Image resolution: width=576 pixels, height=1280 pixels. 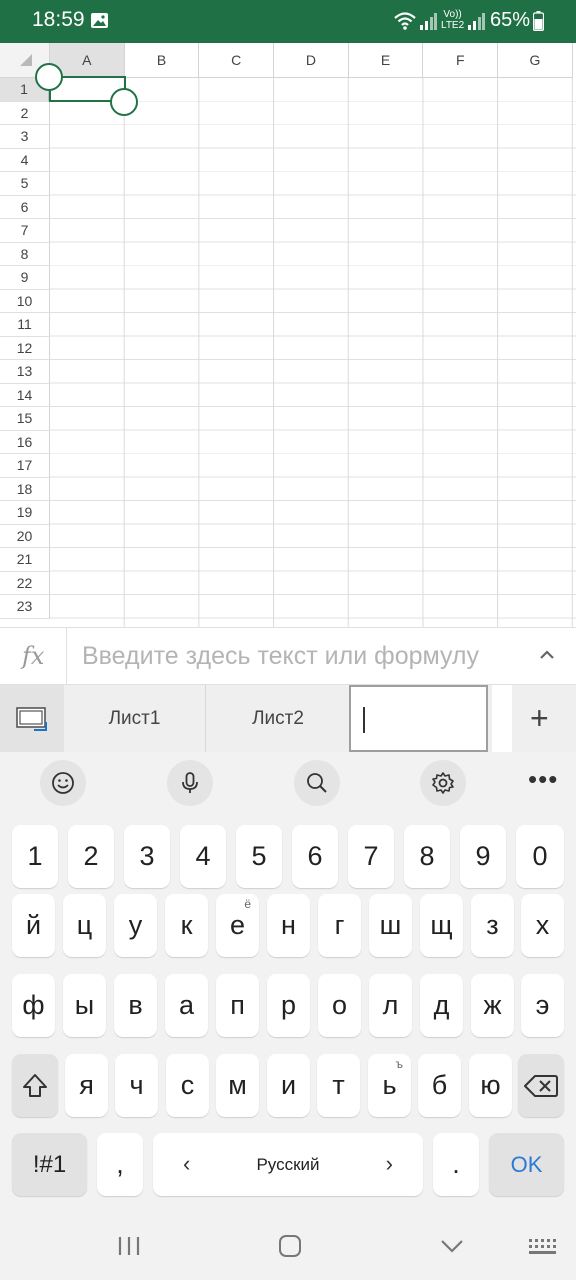 What do you see at coordinates (526, 1164) in the screenshot?
I see `ok-key: OK` at bounding box center [526, 1164].